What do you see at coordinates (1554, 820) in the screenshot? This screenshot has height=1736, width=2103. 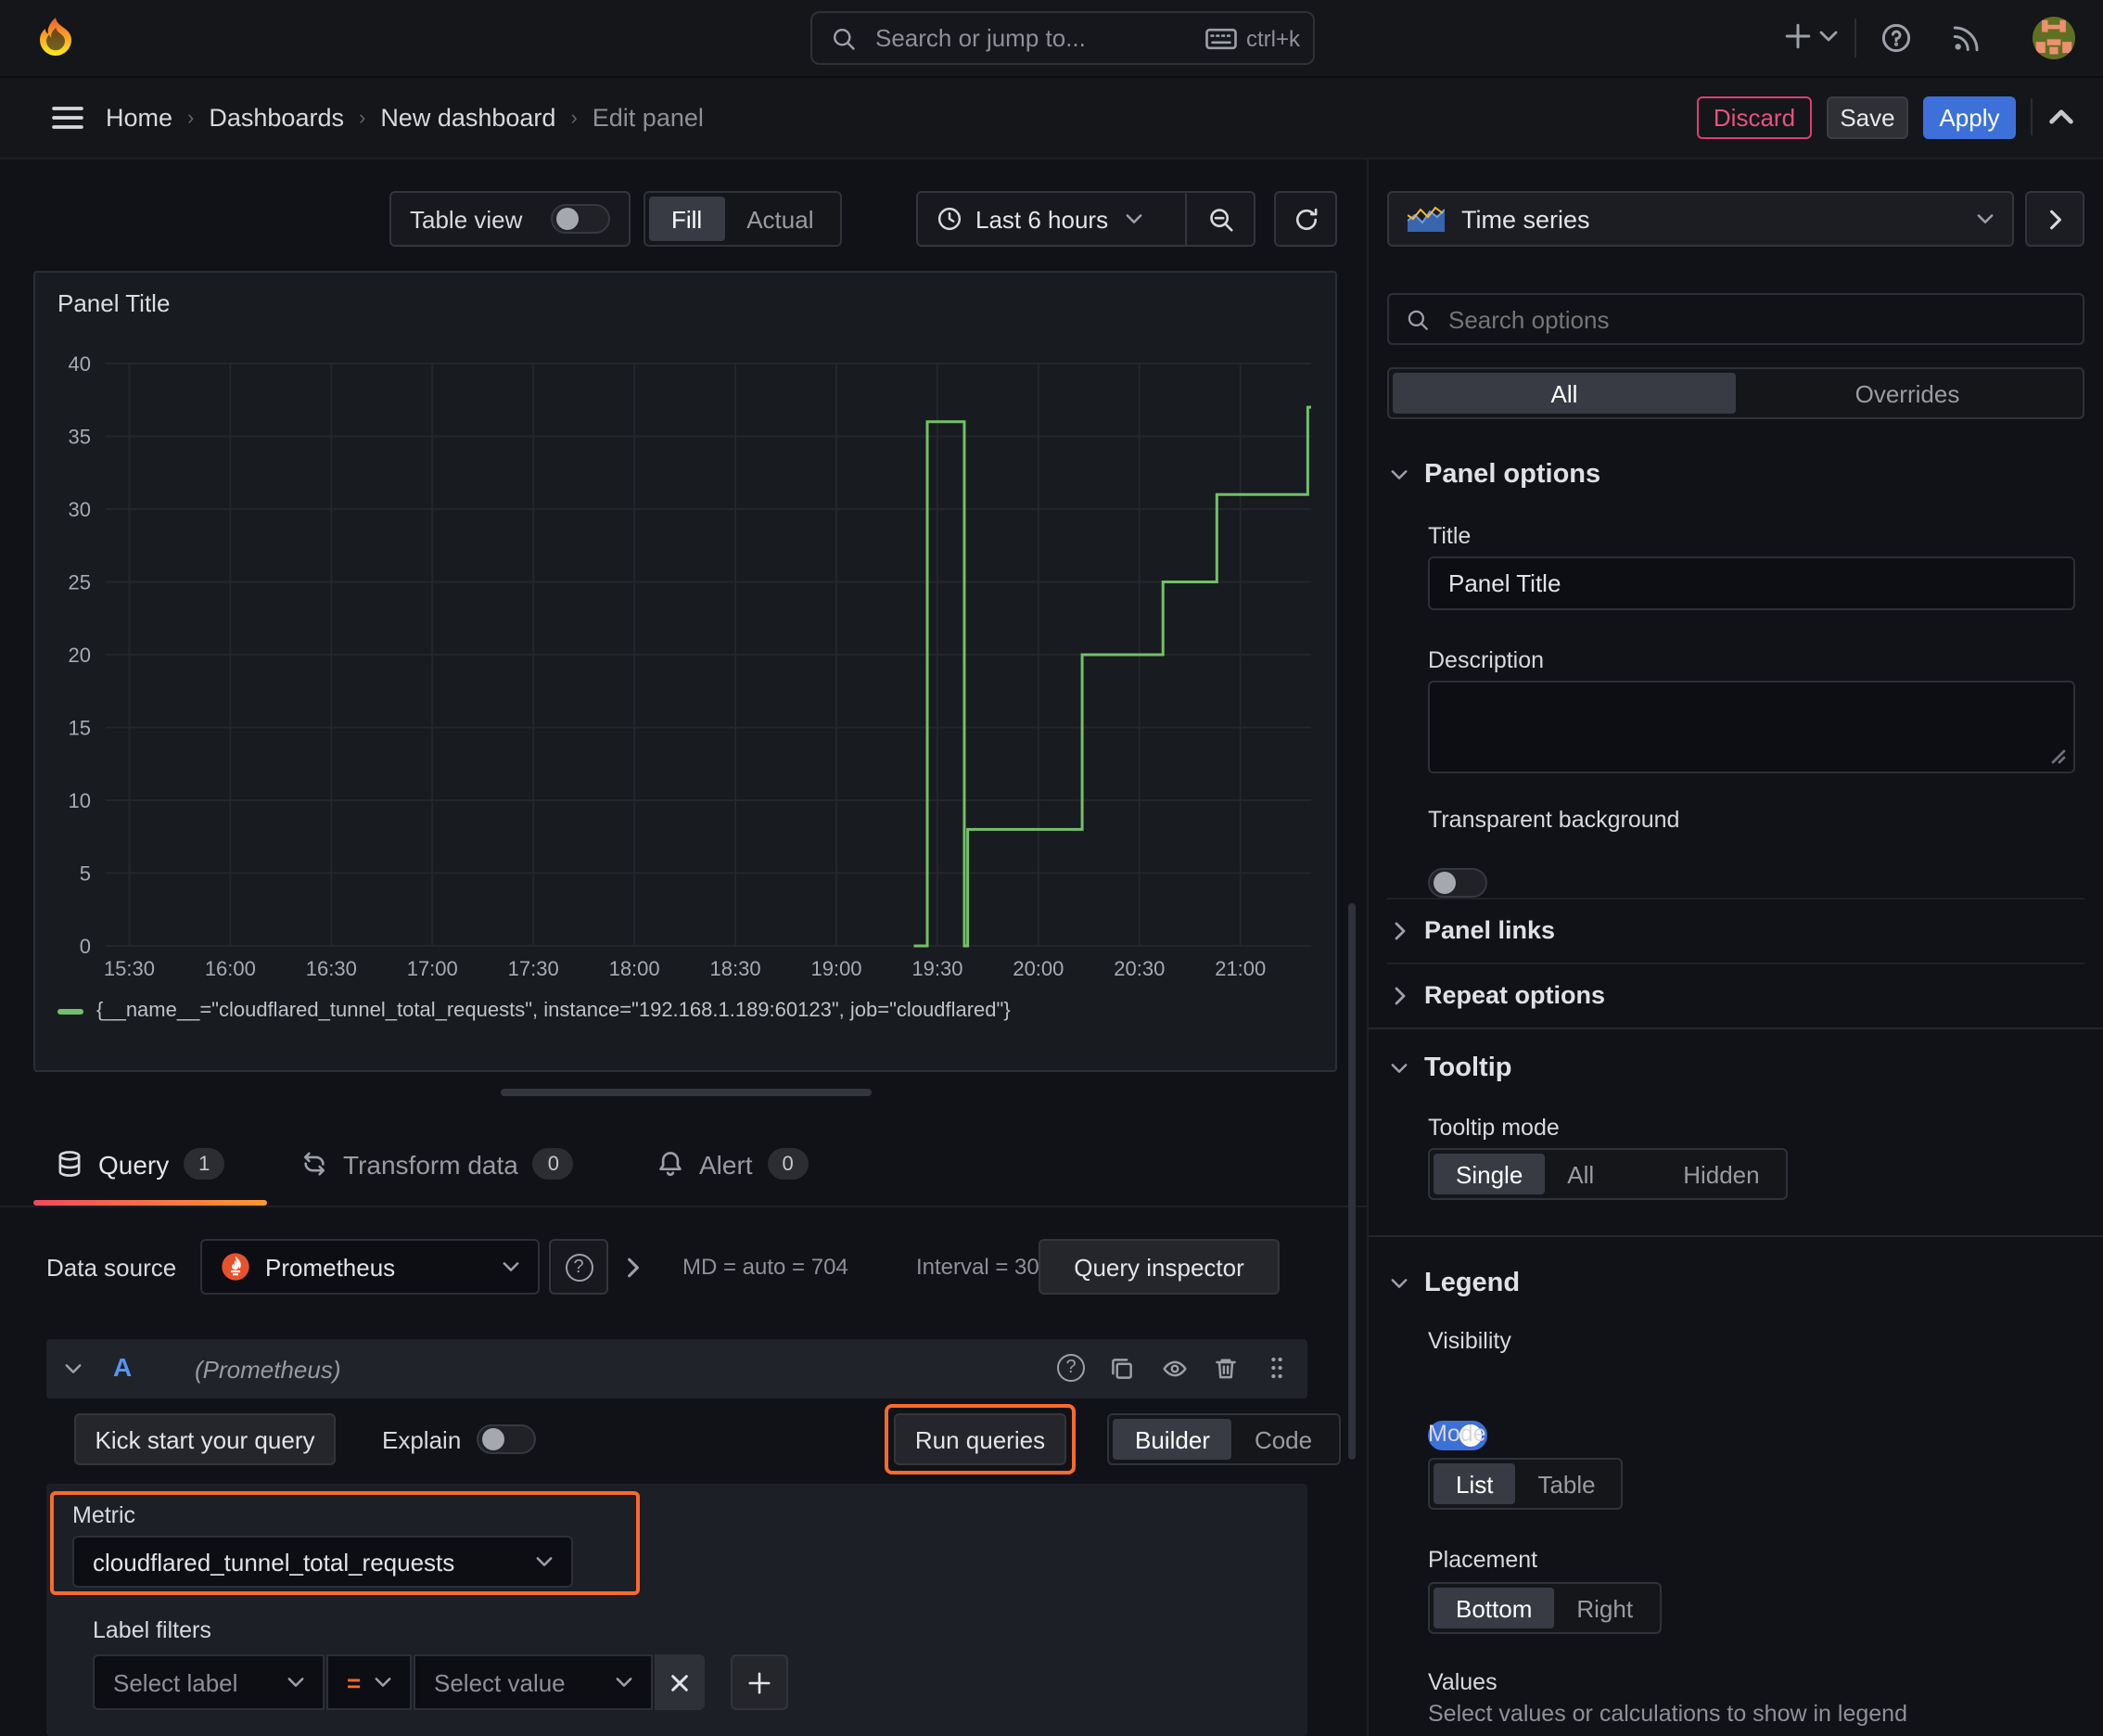 I see `transparent-bg-label: Transparent background` at bounding box center [1554, 820].